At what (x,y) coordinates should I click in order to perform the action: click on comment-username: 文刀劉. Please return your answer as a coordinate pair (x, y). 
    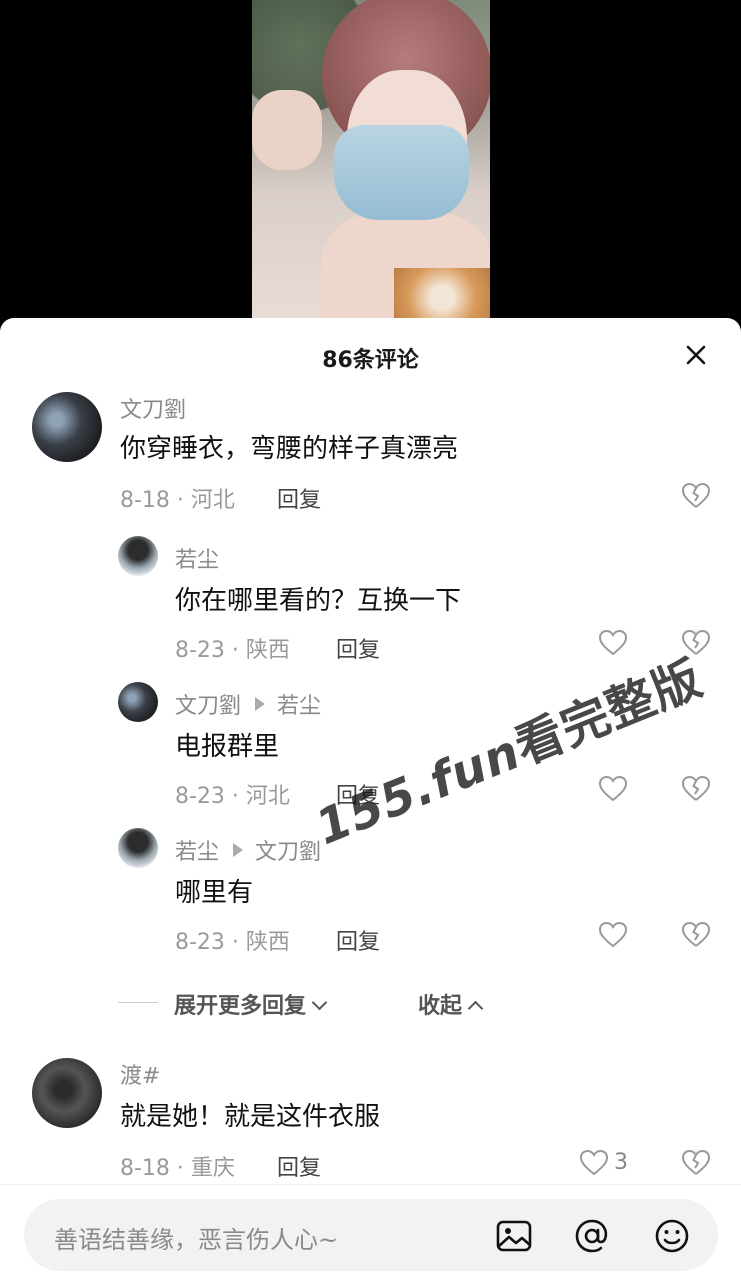
    Looking at the image, I should click on (153, 408).